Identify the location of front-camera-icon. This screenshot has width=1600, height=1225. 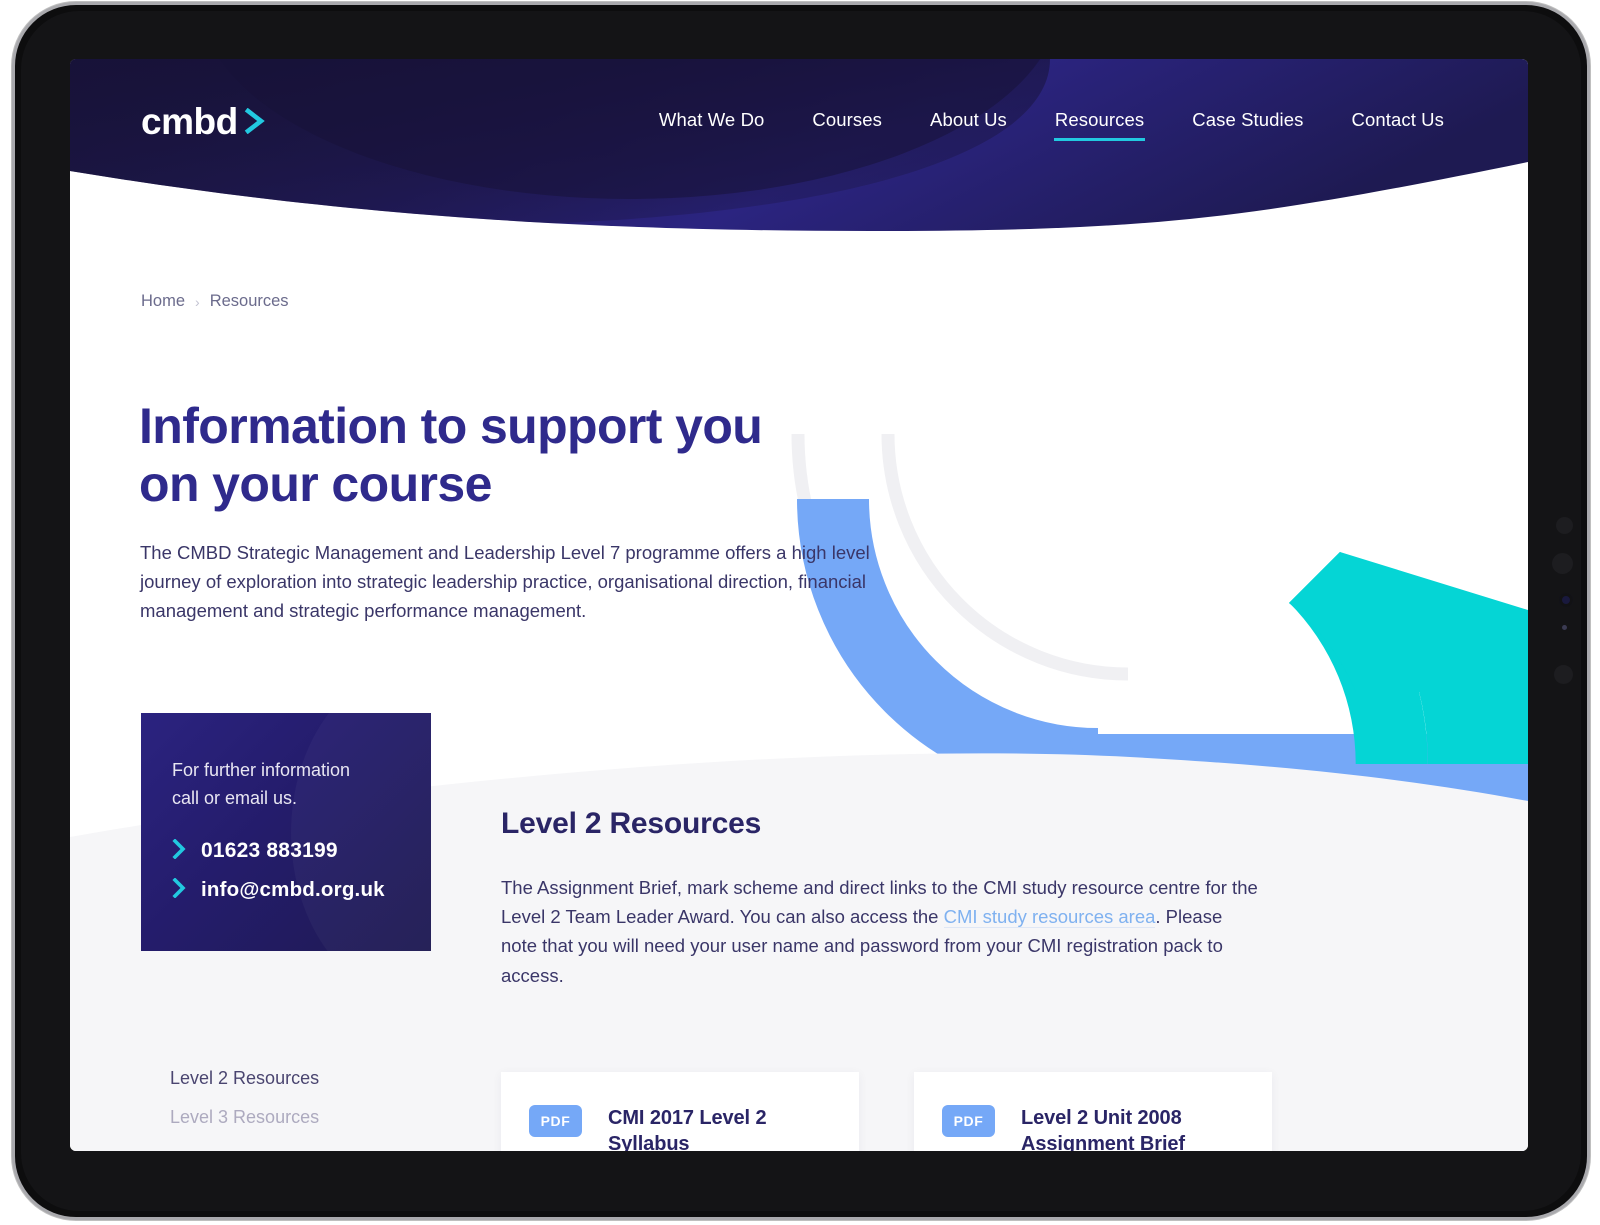
(1566, 600).